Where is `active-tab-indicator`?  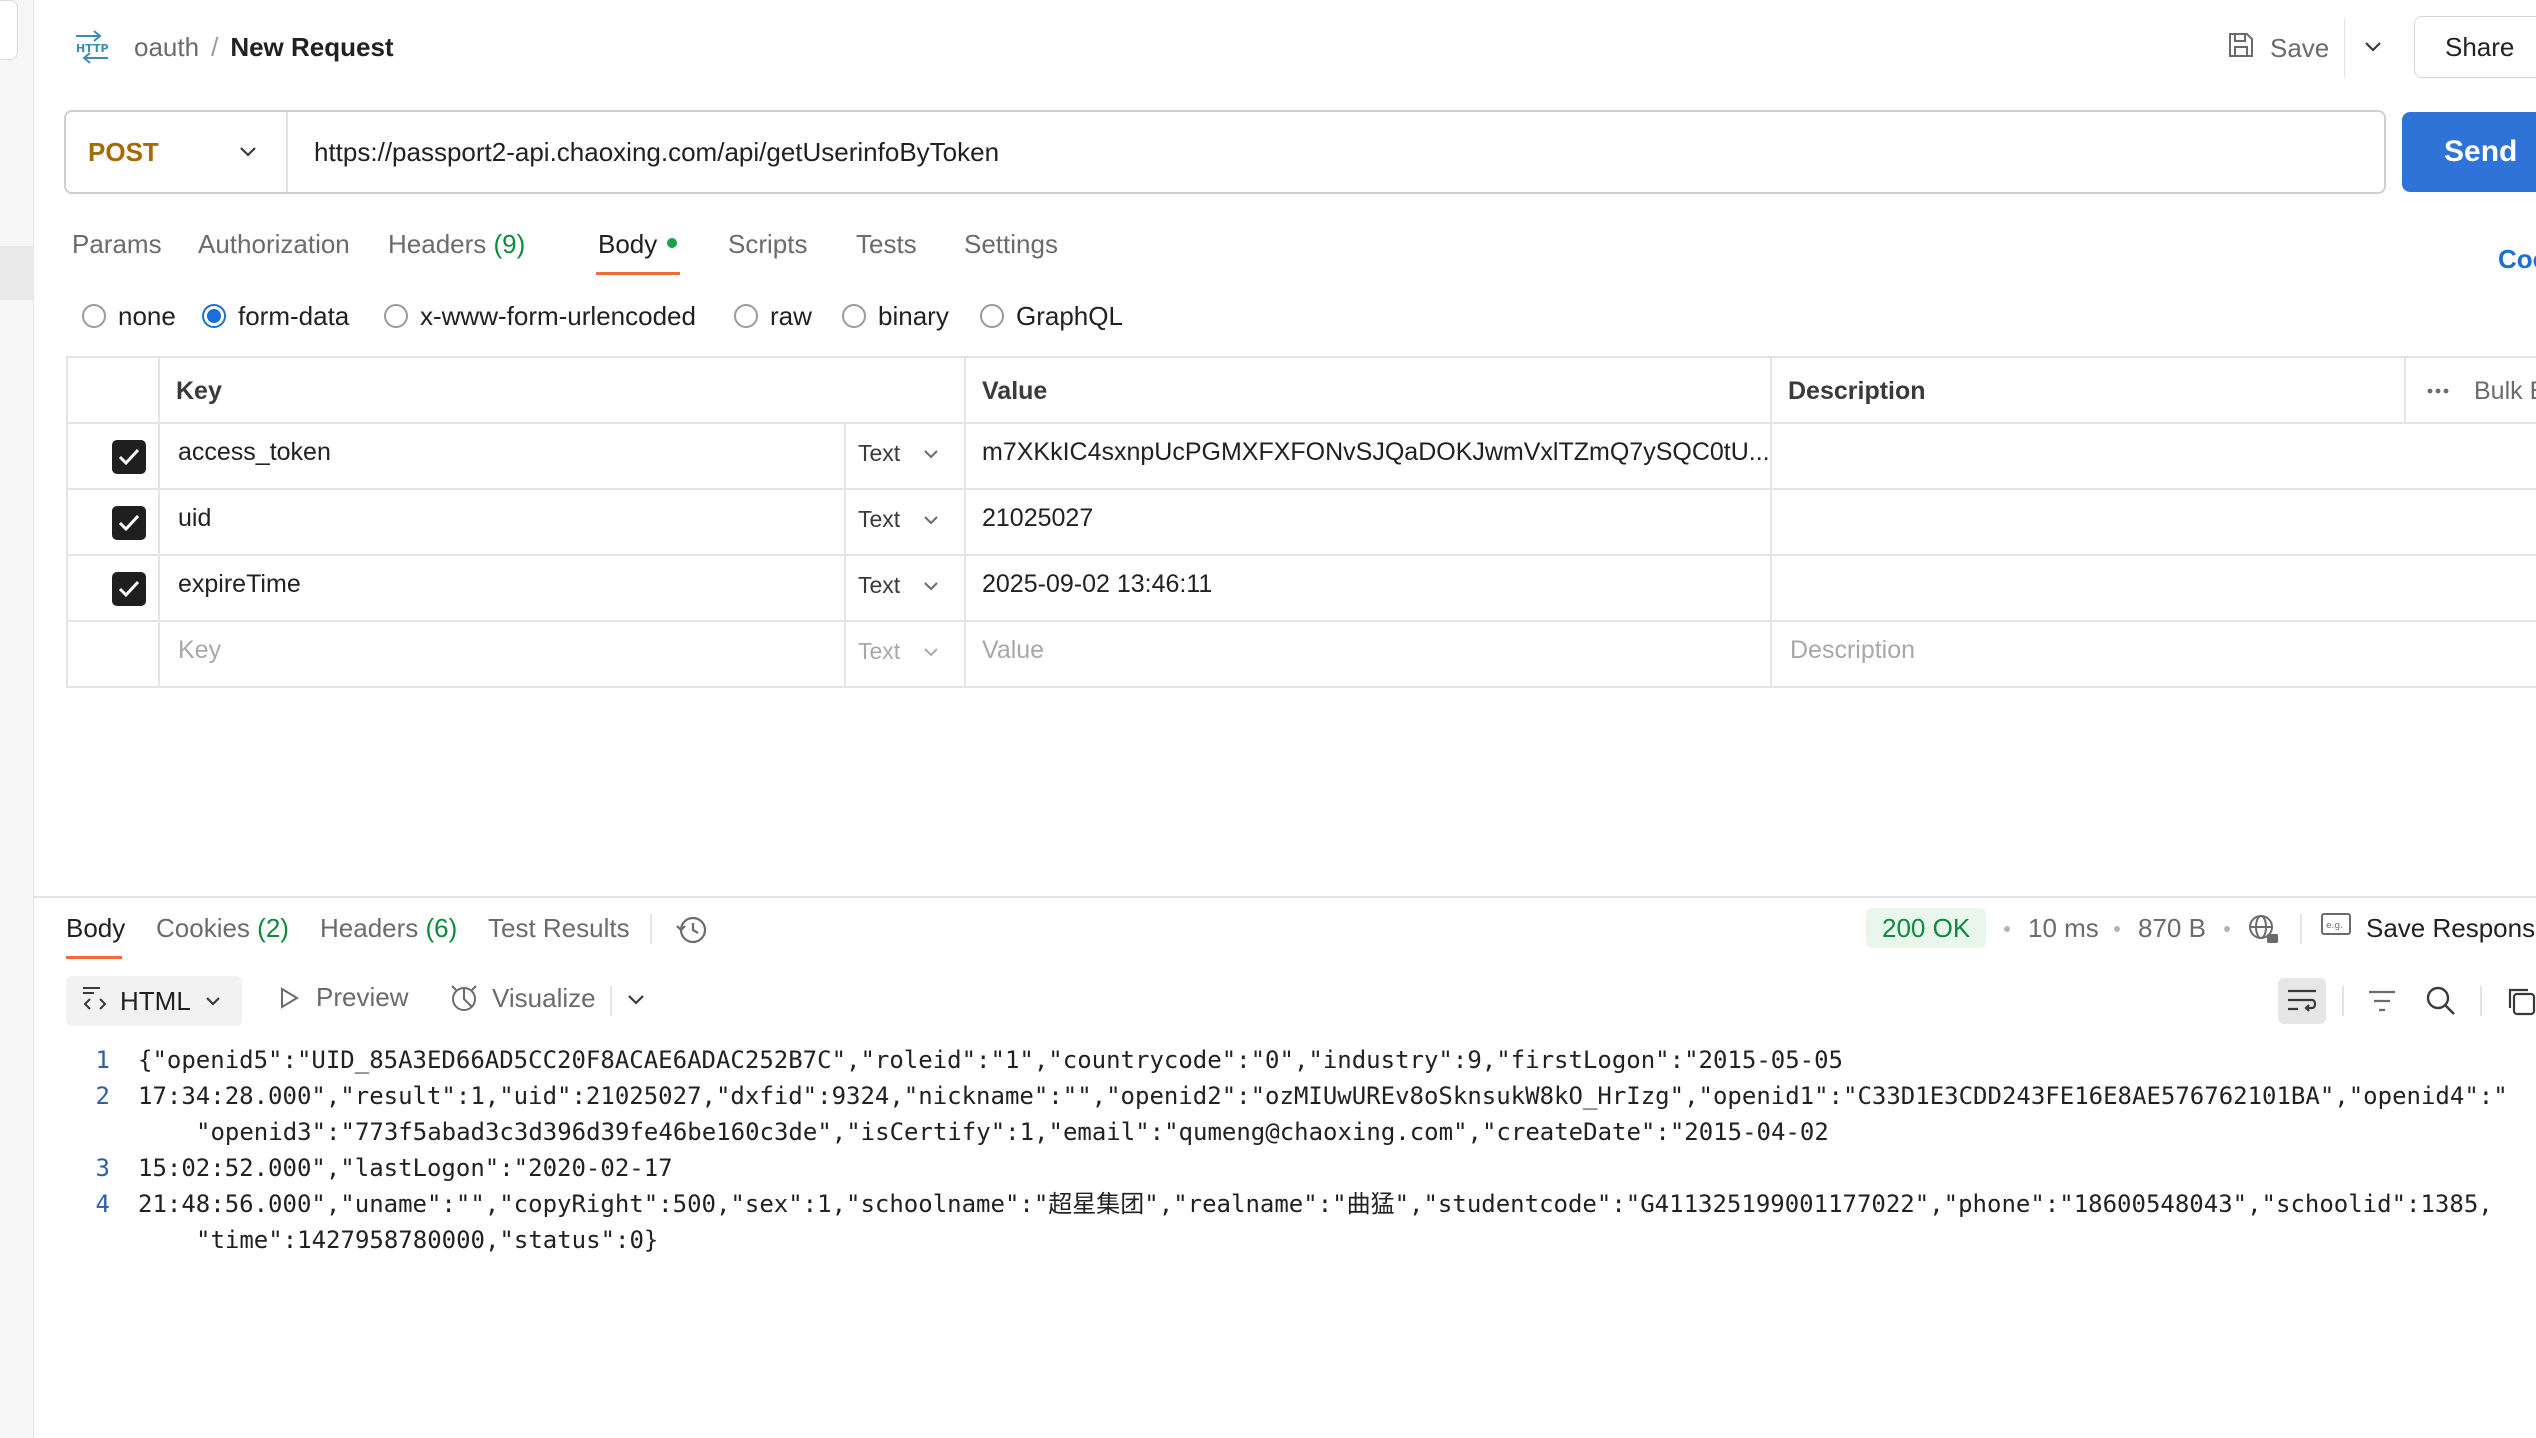
active-tab-indicator is located at coordinates (94, 957).